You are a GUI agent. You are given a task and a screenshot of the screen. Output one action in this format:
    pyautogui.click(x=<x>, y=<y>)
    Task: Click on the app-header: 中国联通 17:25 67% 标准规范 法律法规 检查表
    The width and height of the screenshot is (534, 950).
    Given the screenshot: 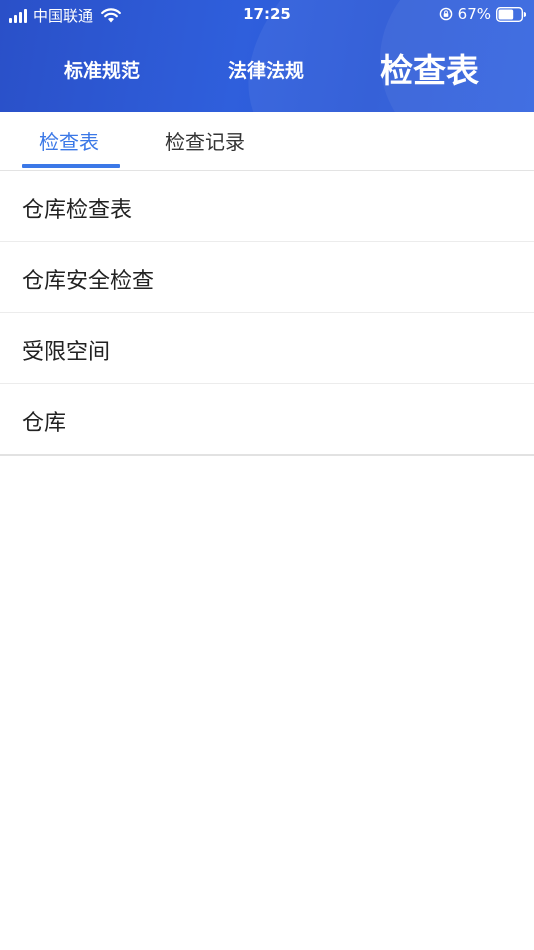 What is the action you would take?
    pyautogui.click(x=267, y=56)
    